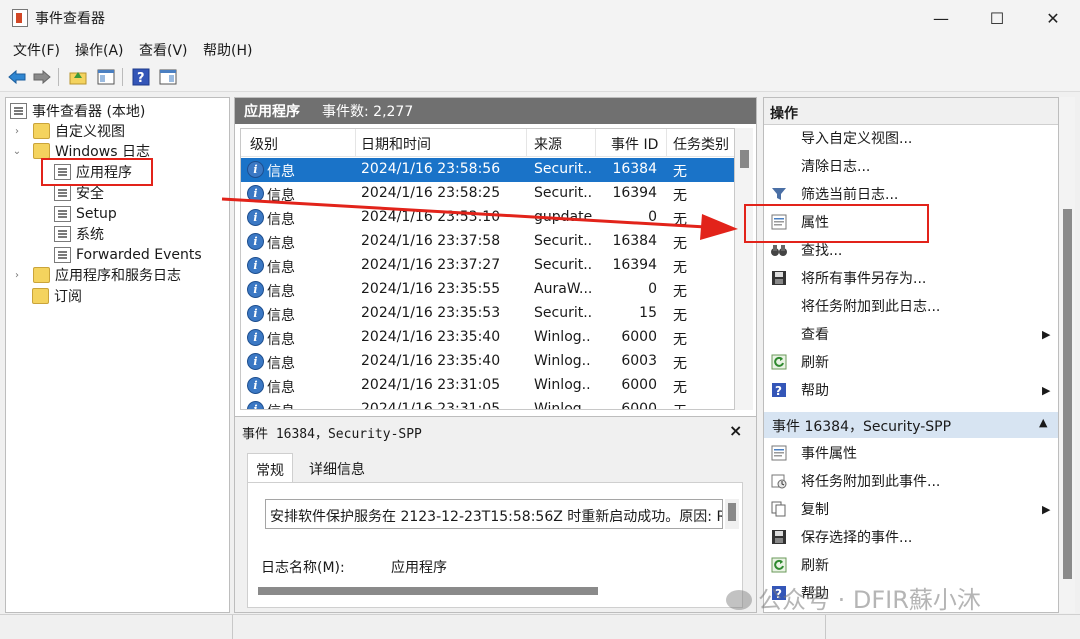 The height and width of the screenshot is (639, 1080). Describe the element at coordinates (648, 313) in the screenshot. I see `cell-event-id: 15` at that location.